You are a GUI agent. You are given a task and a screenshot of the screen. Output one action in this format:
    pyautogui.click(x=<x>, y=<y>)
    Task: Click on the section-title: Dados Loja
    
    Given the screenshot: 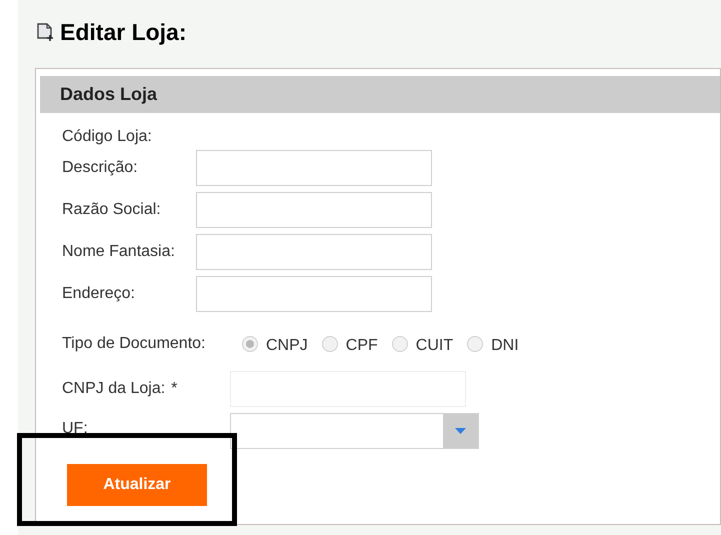 What is the action you would take?
    pyautogui.click(x=109, y=94)
    